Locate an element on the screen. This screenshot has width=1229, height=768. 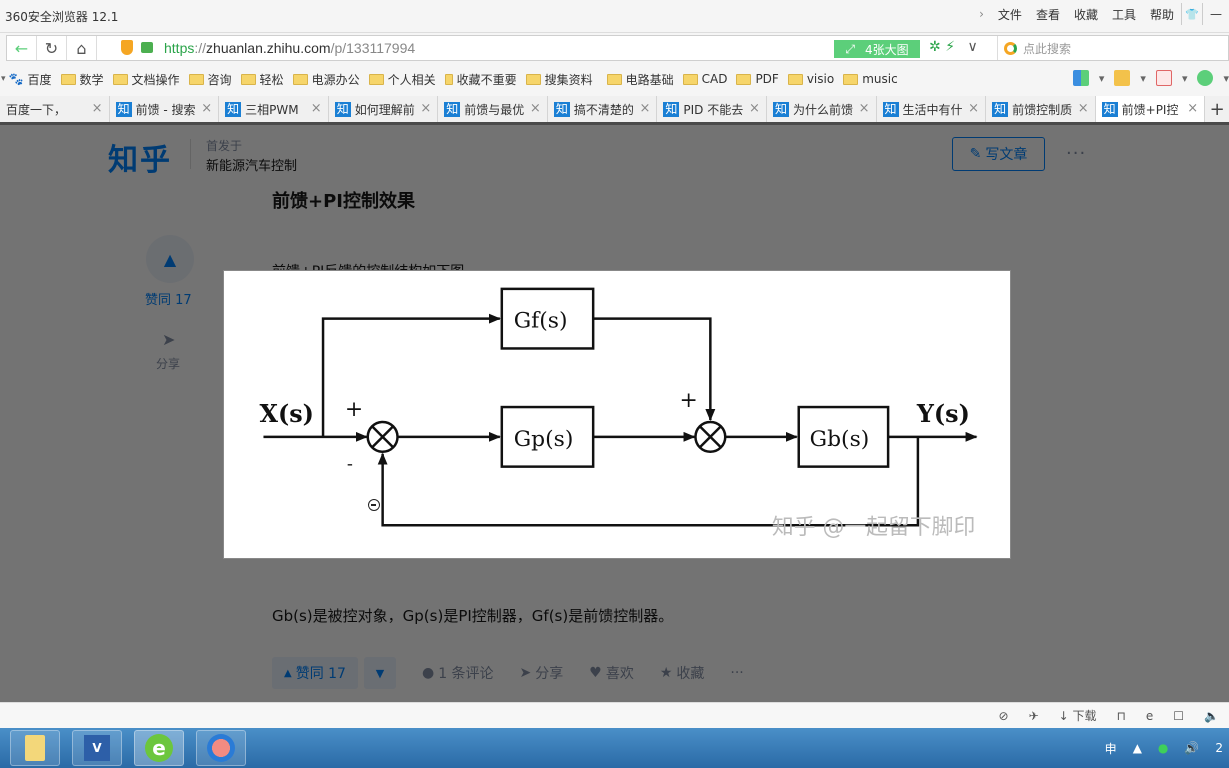
expand-arrow-icon: › is located at coordinates (981, 14).